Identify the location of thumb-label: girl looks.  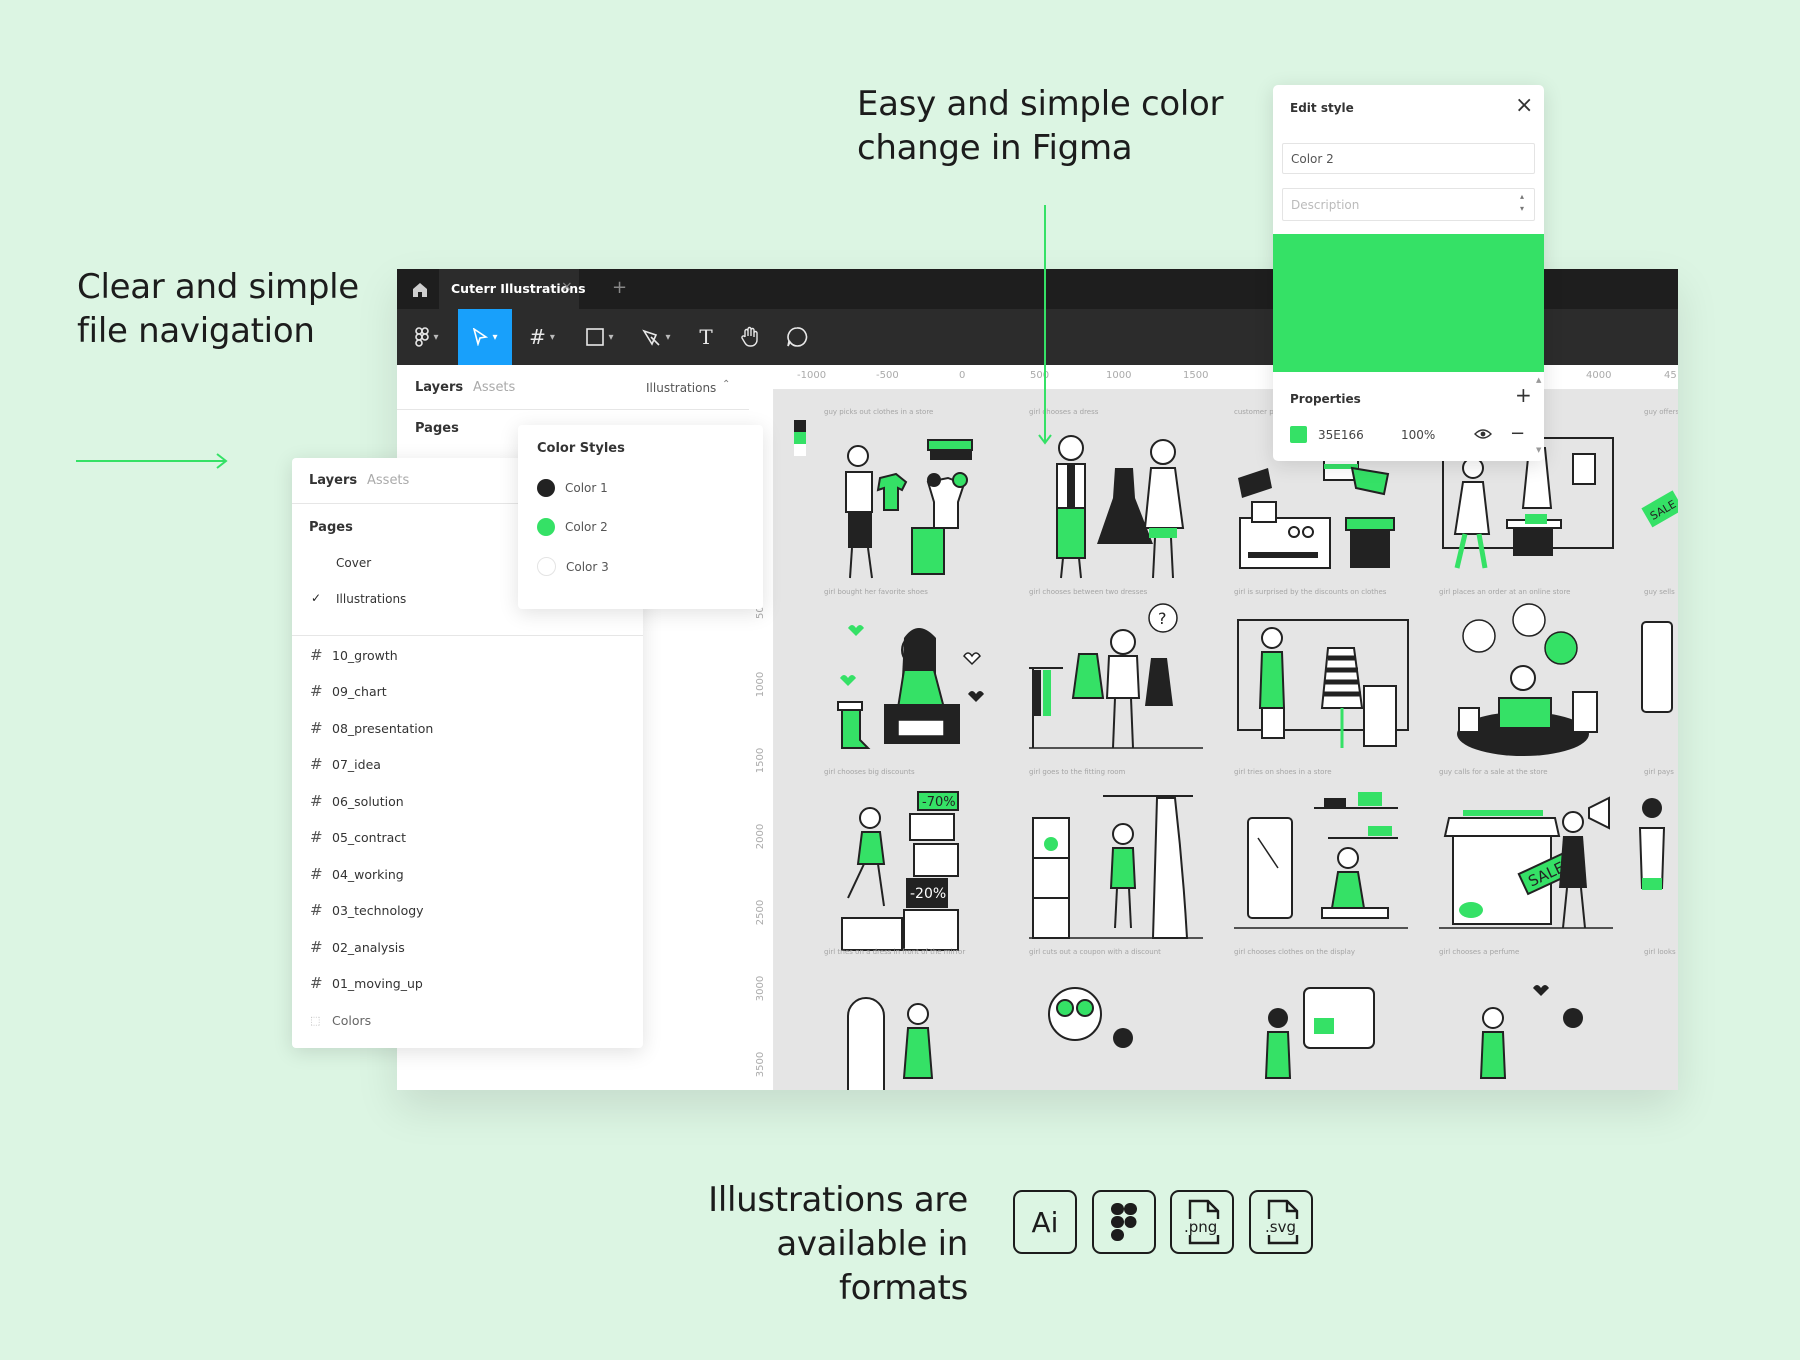
(1660, 952).